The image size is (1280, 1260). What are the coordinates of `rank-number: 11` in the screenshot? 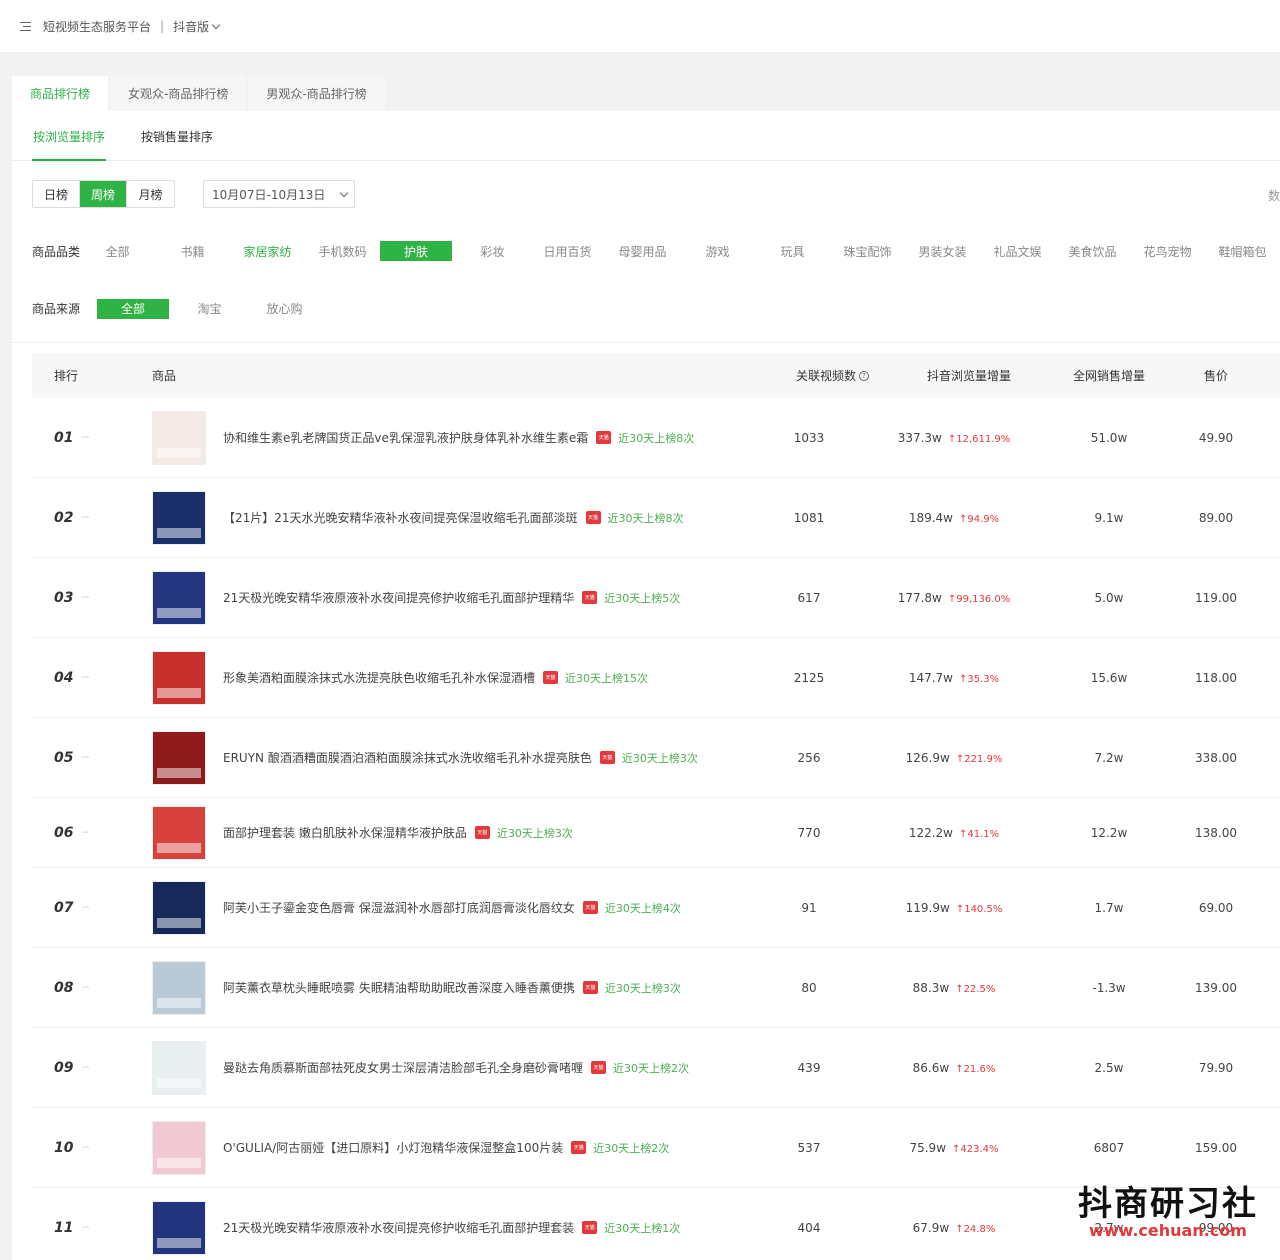 It's located at (64, 1227).